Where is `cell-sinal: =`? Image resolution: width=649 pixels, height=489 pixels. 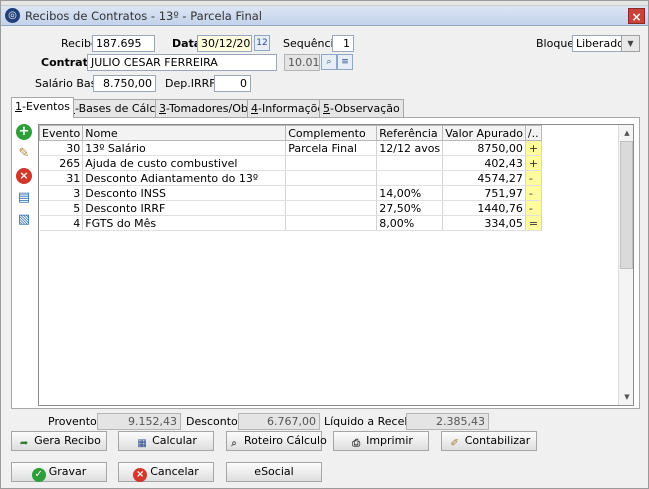 cell-sinal: = is located at coordinates (533, 223).